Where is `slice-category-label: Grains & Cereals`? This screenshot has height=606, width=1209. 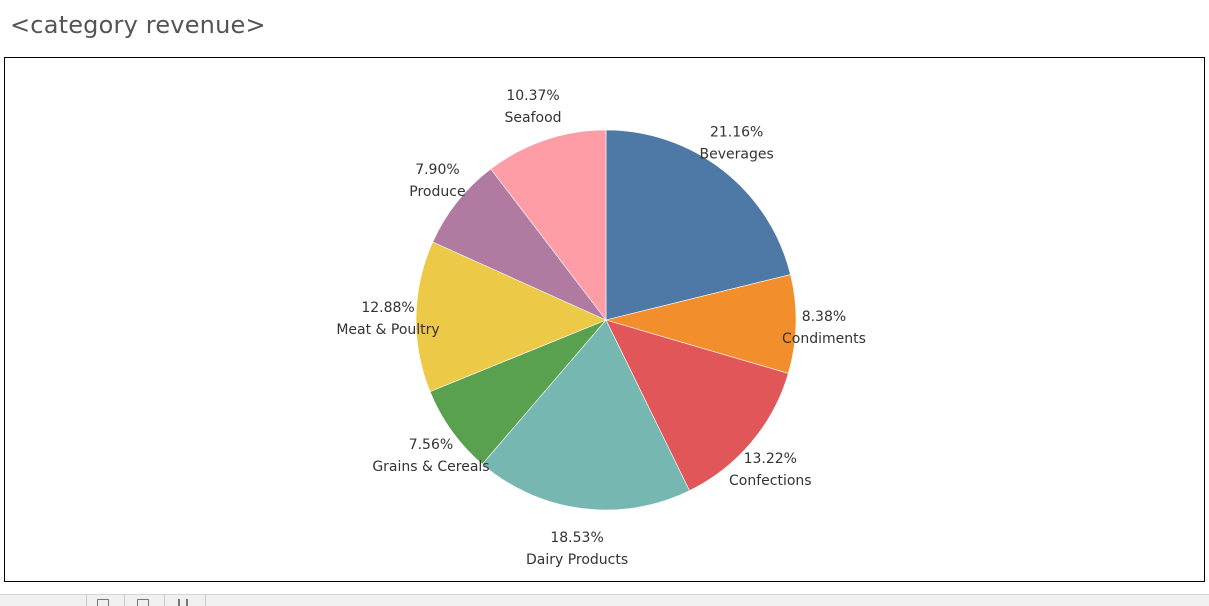
slice-category-label: Grains & Cereals is located at coordinates (430, 467).